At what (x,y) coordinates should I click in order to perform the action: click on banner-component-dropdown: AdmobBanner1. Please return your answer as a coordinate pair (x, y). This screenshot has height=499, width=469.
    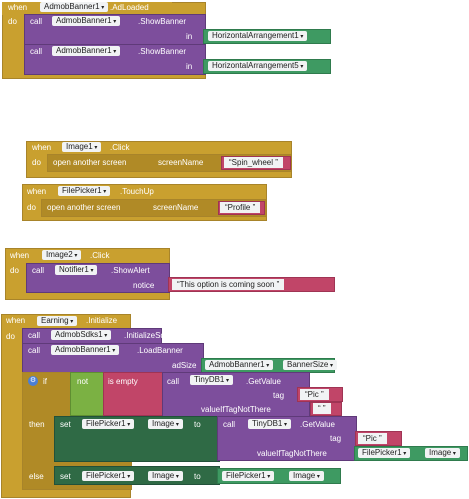
    Looking at the image, I should click on (85, 350).